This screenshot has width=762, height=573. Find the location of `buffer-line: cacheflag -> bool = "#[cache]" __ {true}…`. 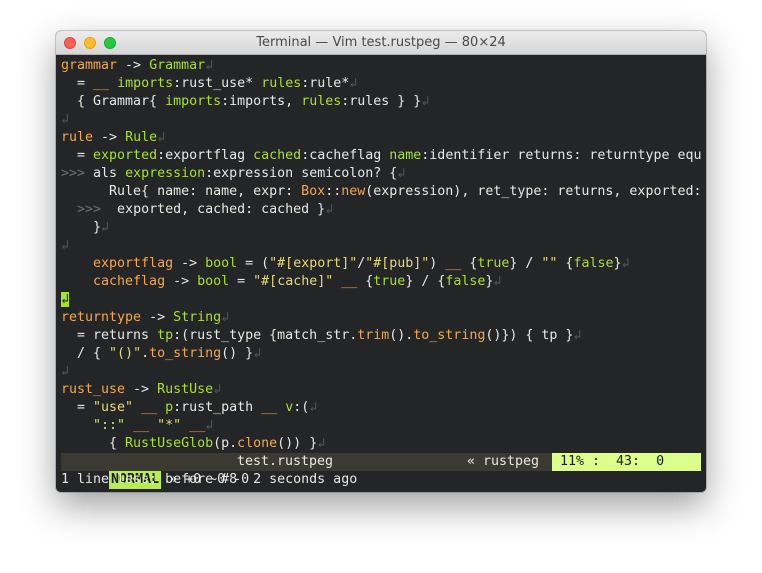

buffer-line: cacheflag -> bool = "#[cache]" __ {true}… is located at coordinates (281, 282).